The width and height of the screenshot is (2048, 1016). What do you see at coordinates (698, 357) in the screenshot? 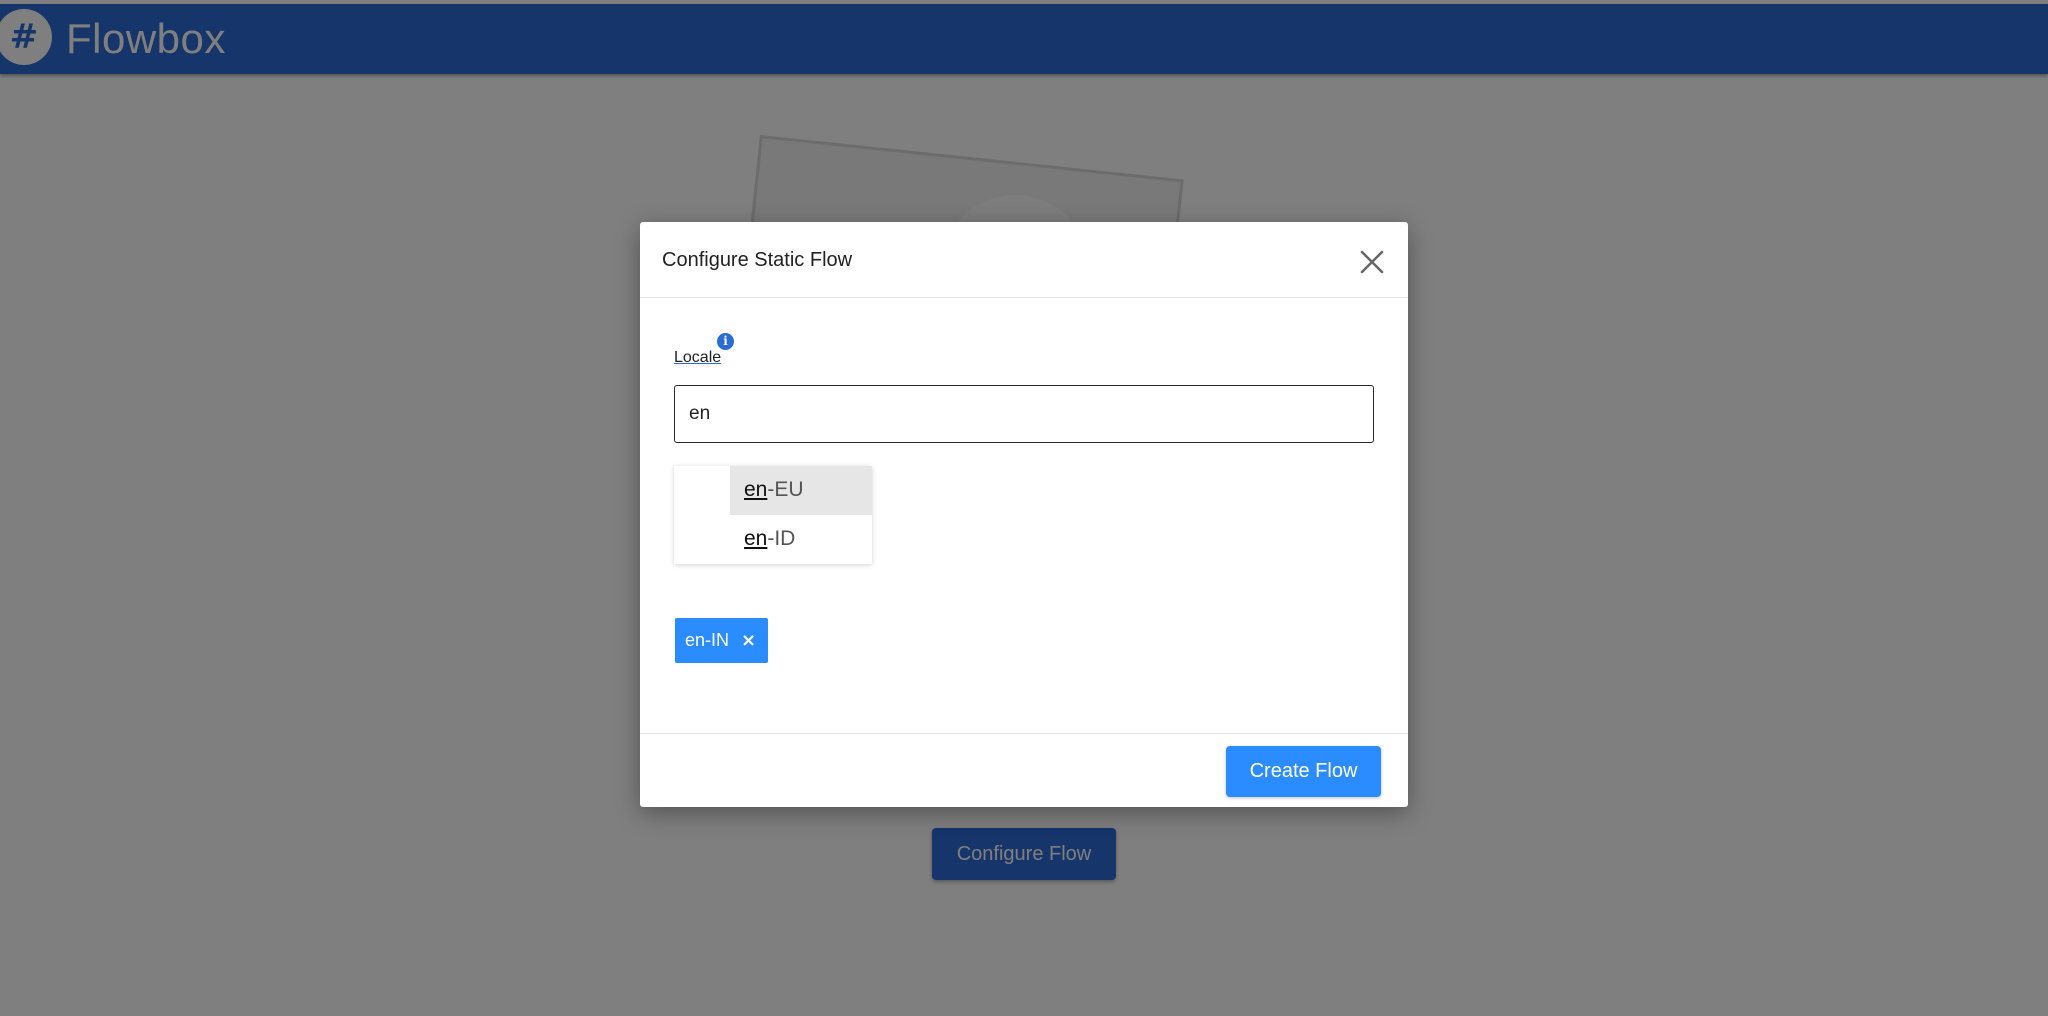
I see `locale-label: Locale` at bounding box center [698, 357].